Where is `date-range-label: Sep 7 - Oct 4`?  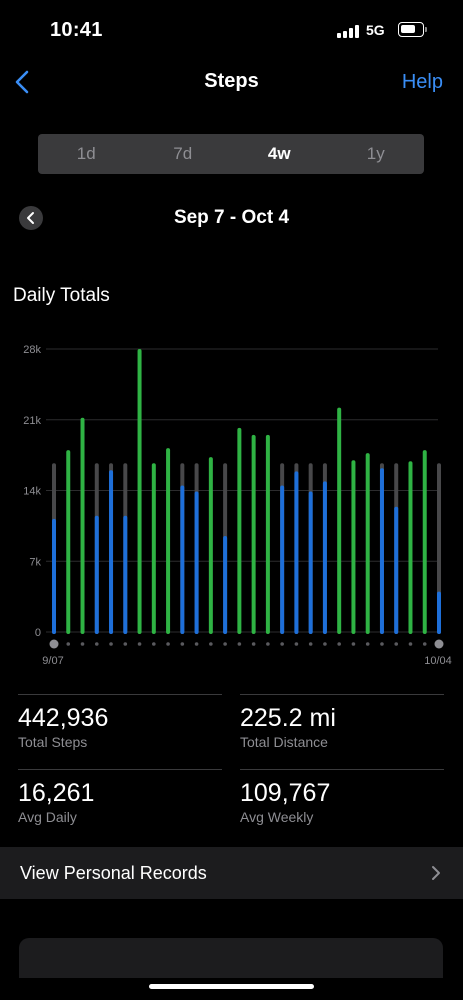
date-range-label: Sep 7 - Oct 4 is located at coordinates (231, 217).